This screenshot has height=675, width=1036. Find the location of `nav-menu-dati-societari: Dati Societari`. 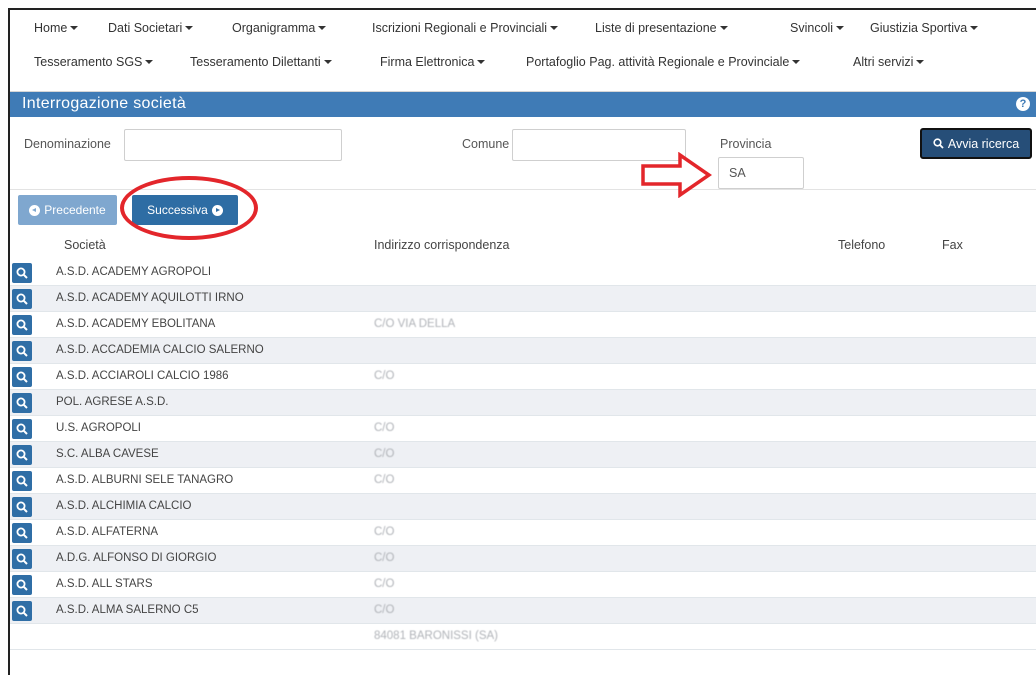

nav-menu-dati-societari: Dati Societari is located at coordinates (151, 28).